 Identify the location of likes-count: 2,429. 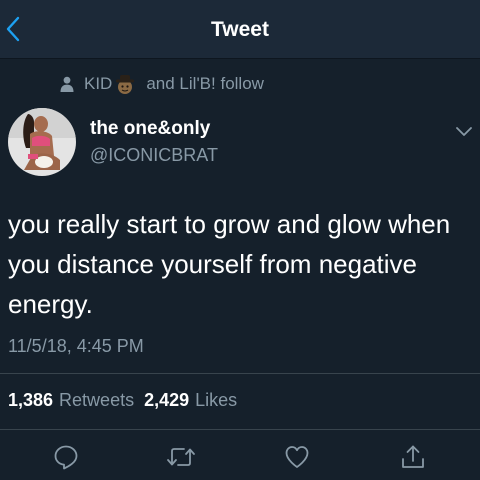
(167, 400).